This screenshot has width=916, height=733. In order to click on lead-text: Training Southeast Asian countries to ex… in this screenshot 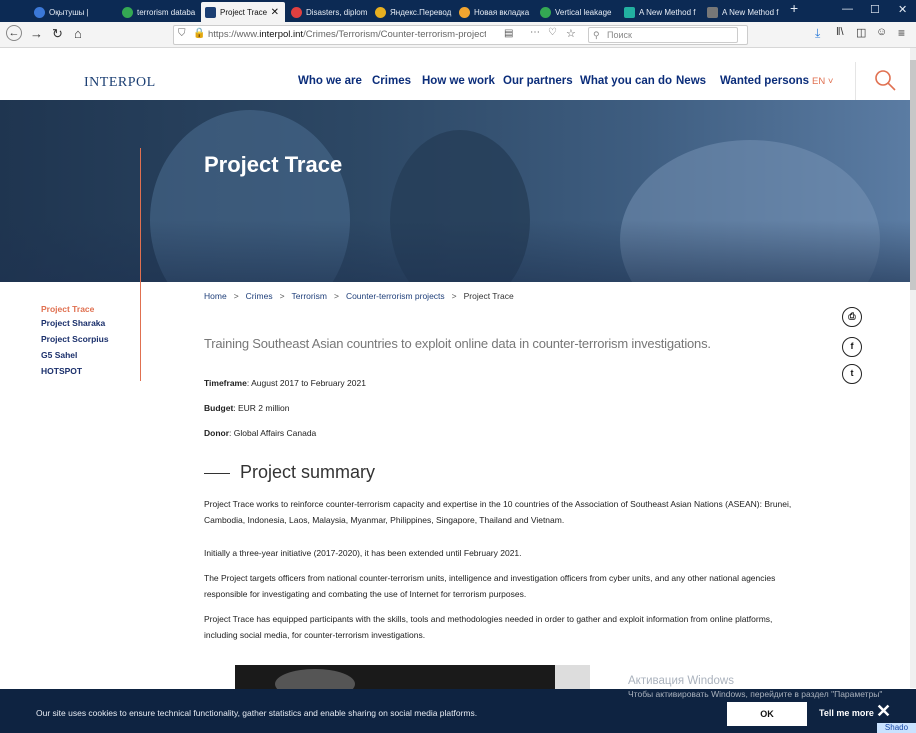, I will do `click(457, 343)`.